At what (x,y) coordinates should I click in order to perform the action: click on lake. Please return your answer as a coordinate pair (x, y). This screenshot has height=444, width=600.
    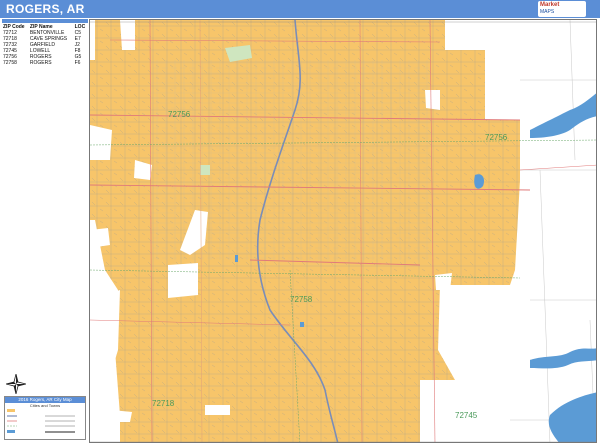
    Looking at the image, I should click on (572, 417).